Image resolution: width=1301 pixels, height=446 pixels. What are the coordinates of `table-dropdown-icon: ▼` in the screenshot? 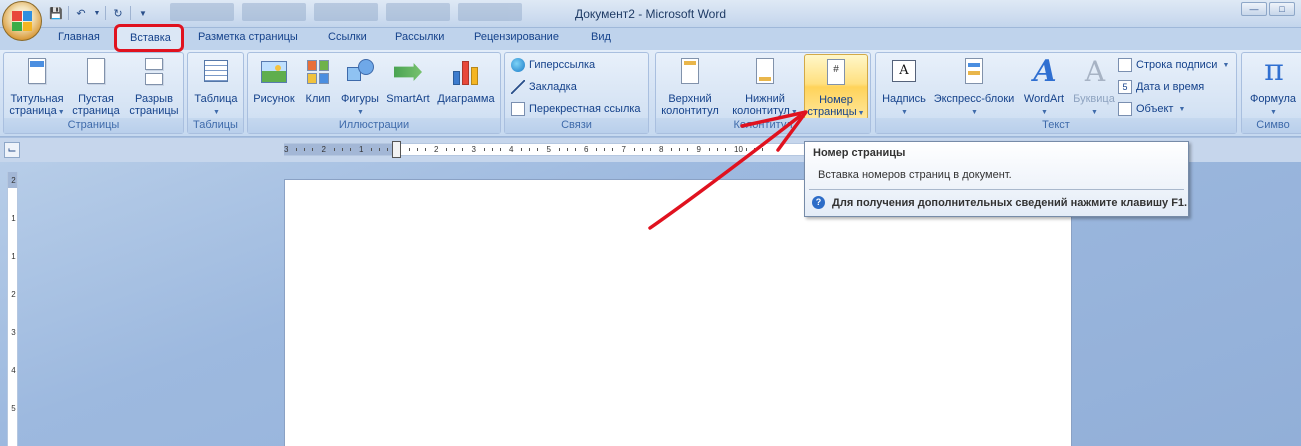 It's located at (216, 112).